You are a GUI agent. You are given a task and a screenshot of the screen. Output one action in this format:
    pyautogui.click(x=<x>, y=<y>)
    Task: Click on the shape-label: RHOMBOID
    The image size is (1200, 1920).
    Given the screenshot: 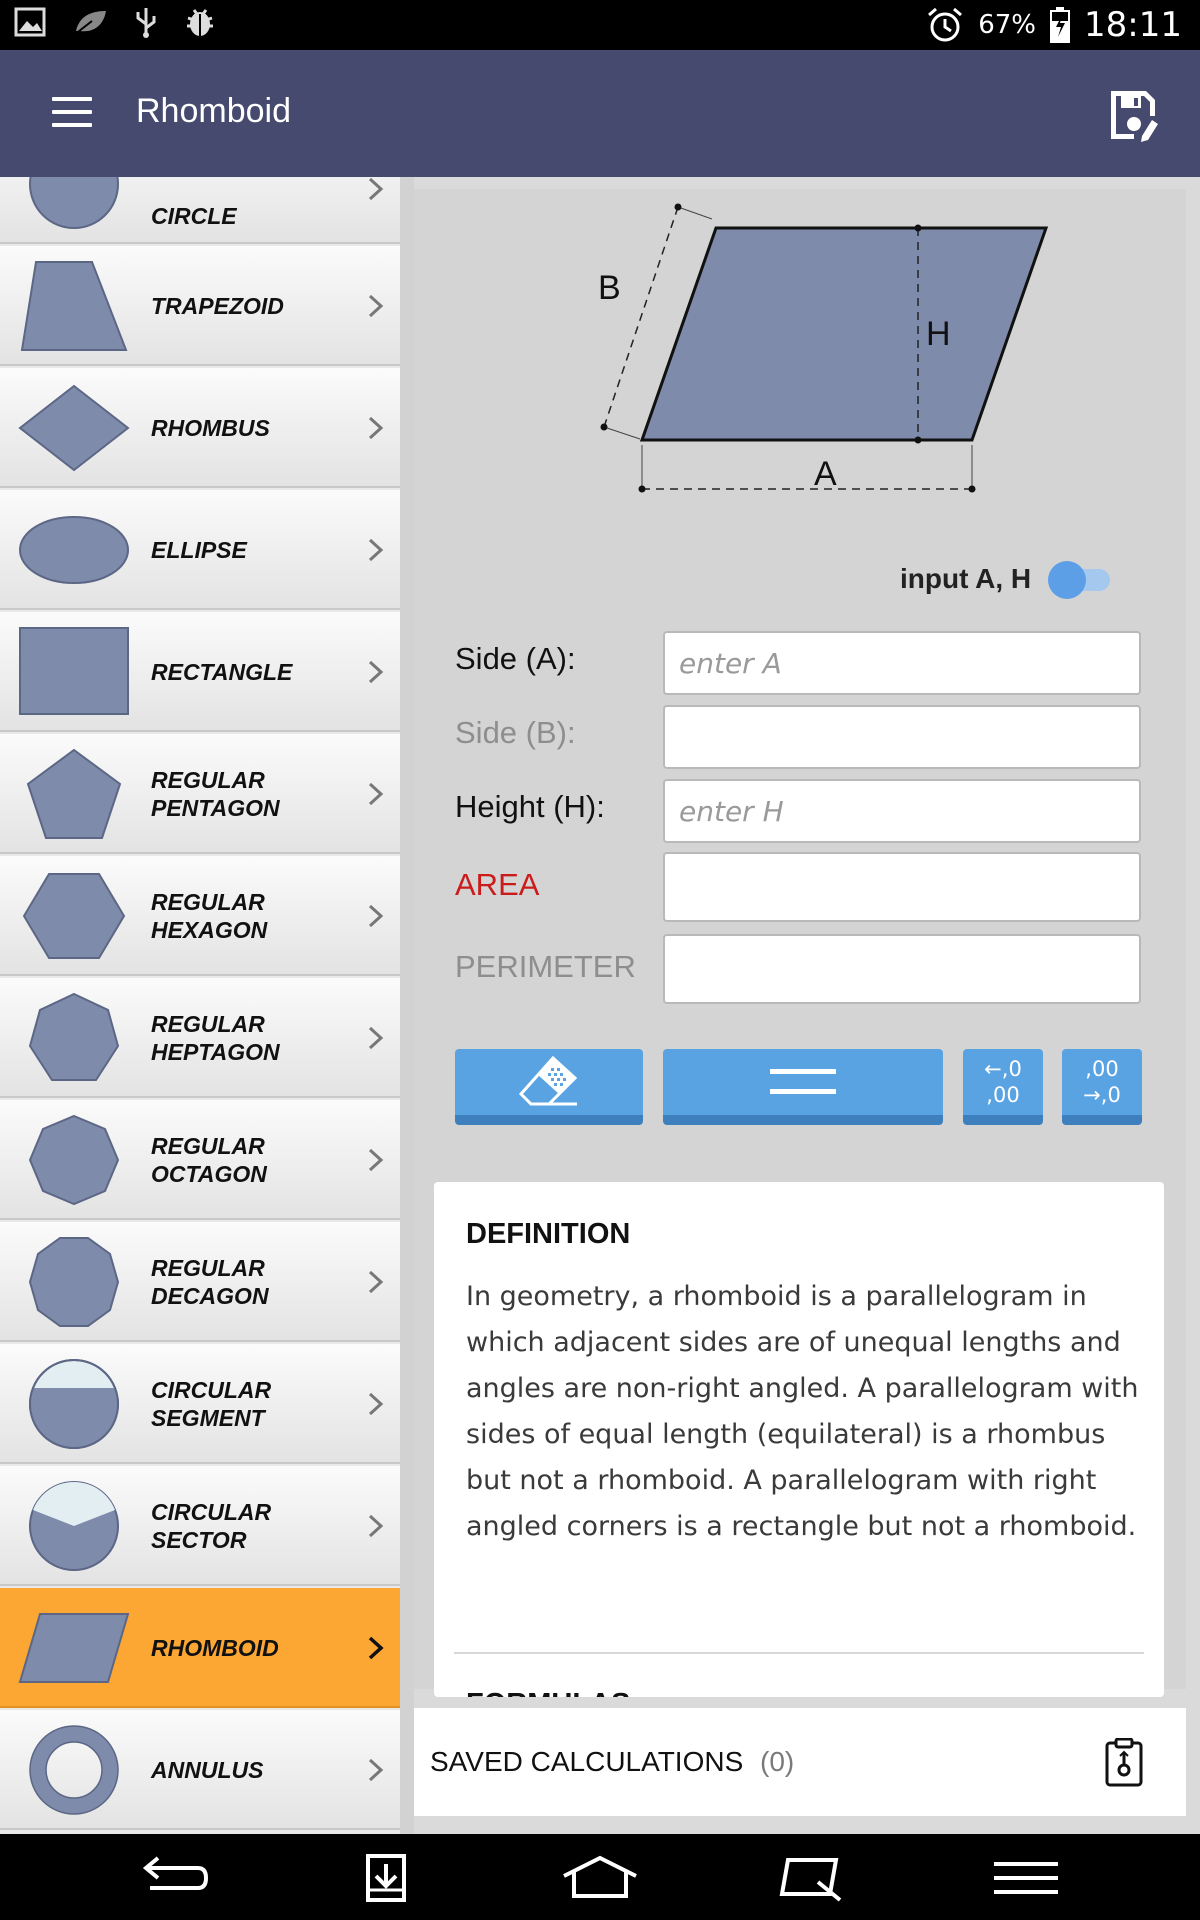 What is the action you would take?
    pyautogui.click(x=215, y=1648)
    